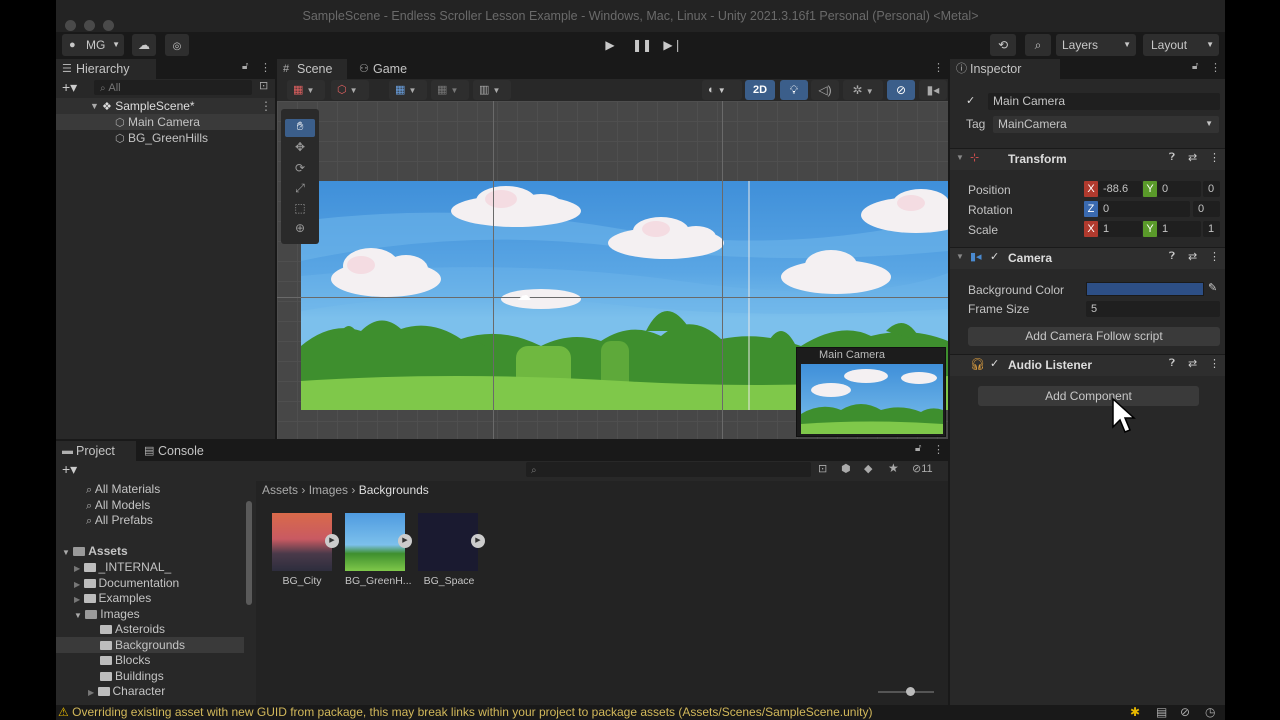  What do you see at coordinates (901, 90) in the screenshot?
I see `visibility-button: ⊘` at bounding box center [901, 90].